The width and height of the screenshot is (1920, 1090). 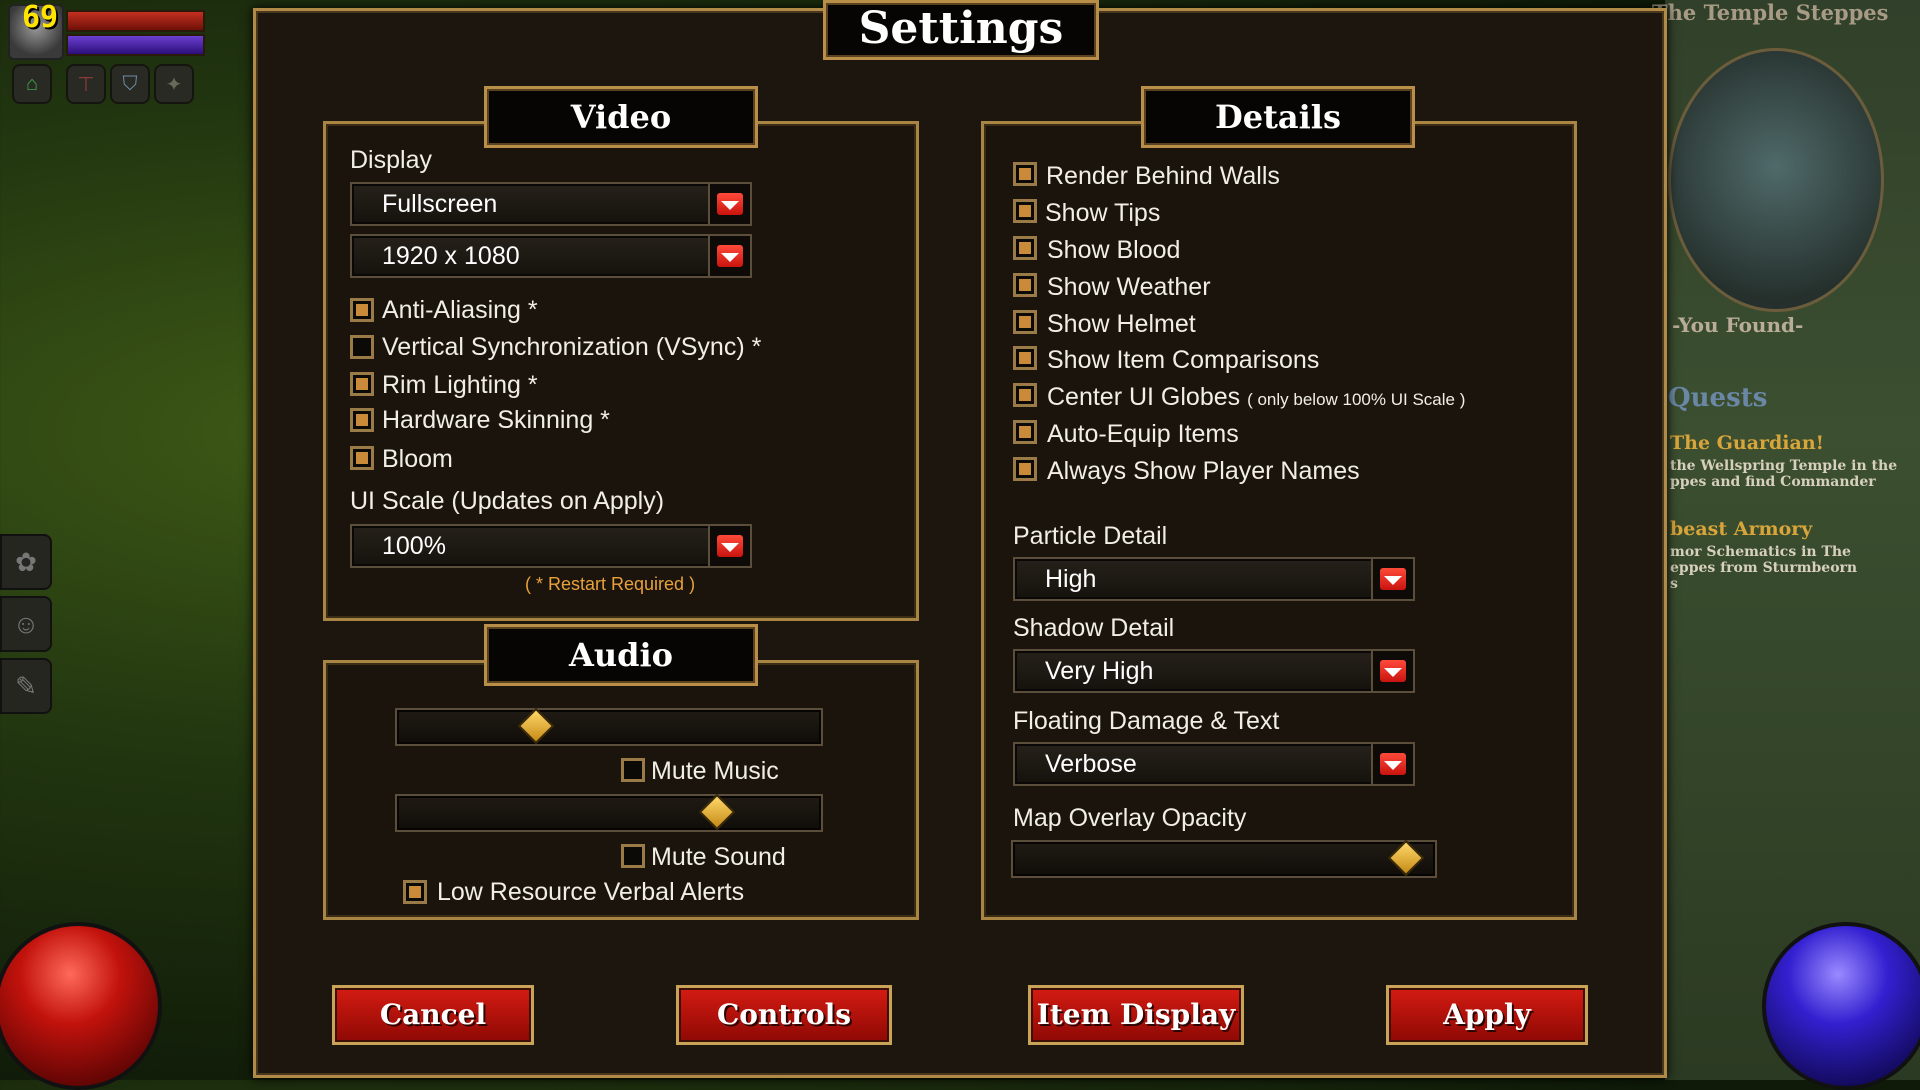 I want to click on particle-detail-label: Particle Detail, so click(x=1090, y=536).